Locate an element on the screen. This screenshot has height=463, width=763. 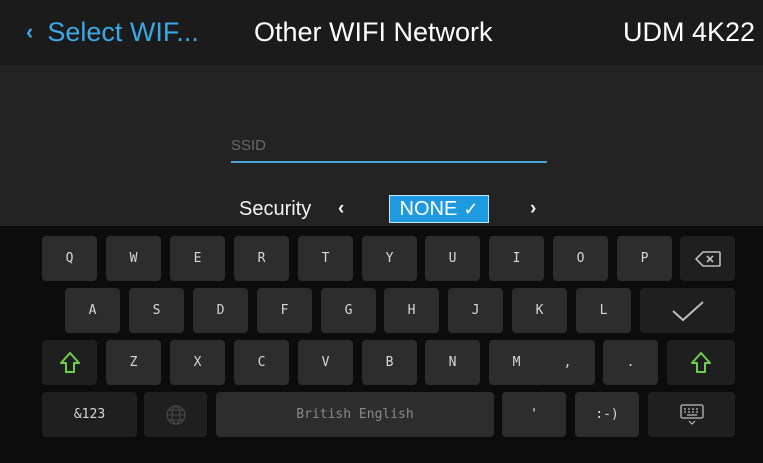
key-apostrophe: ' is located at coordinates (534, 414).